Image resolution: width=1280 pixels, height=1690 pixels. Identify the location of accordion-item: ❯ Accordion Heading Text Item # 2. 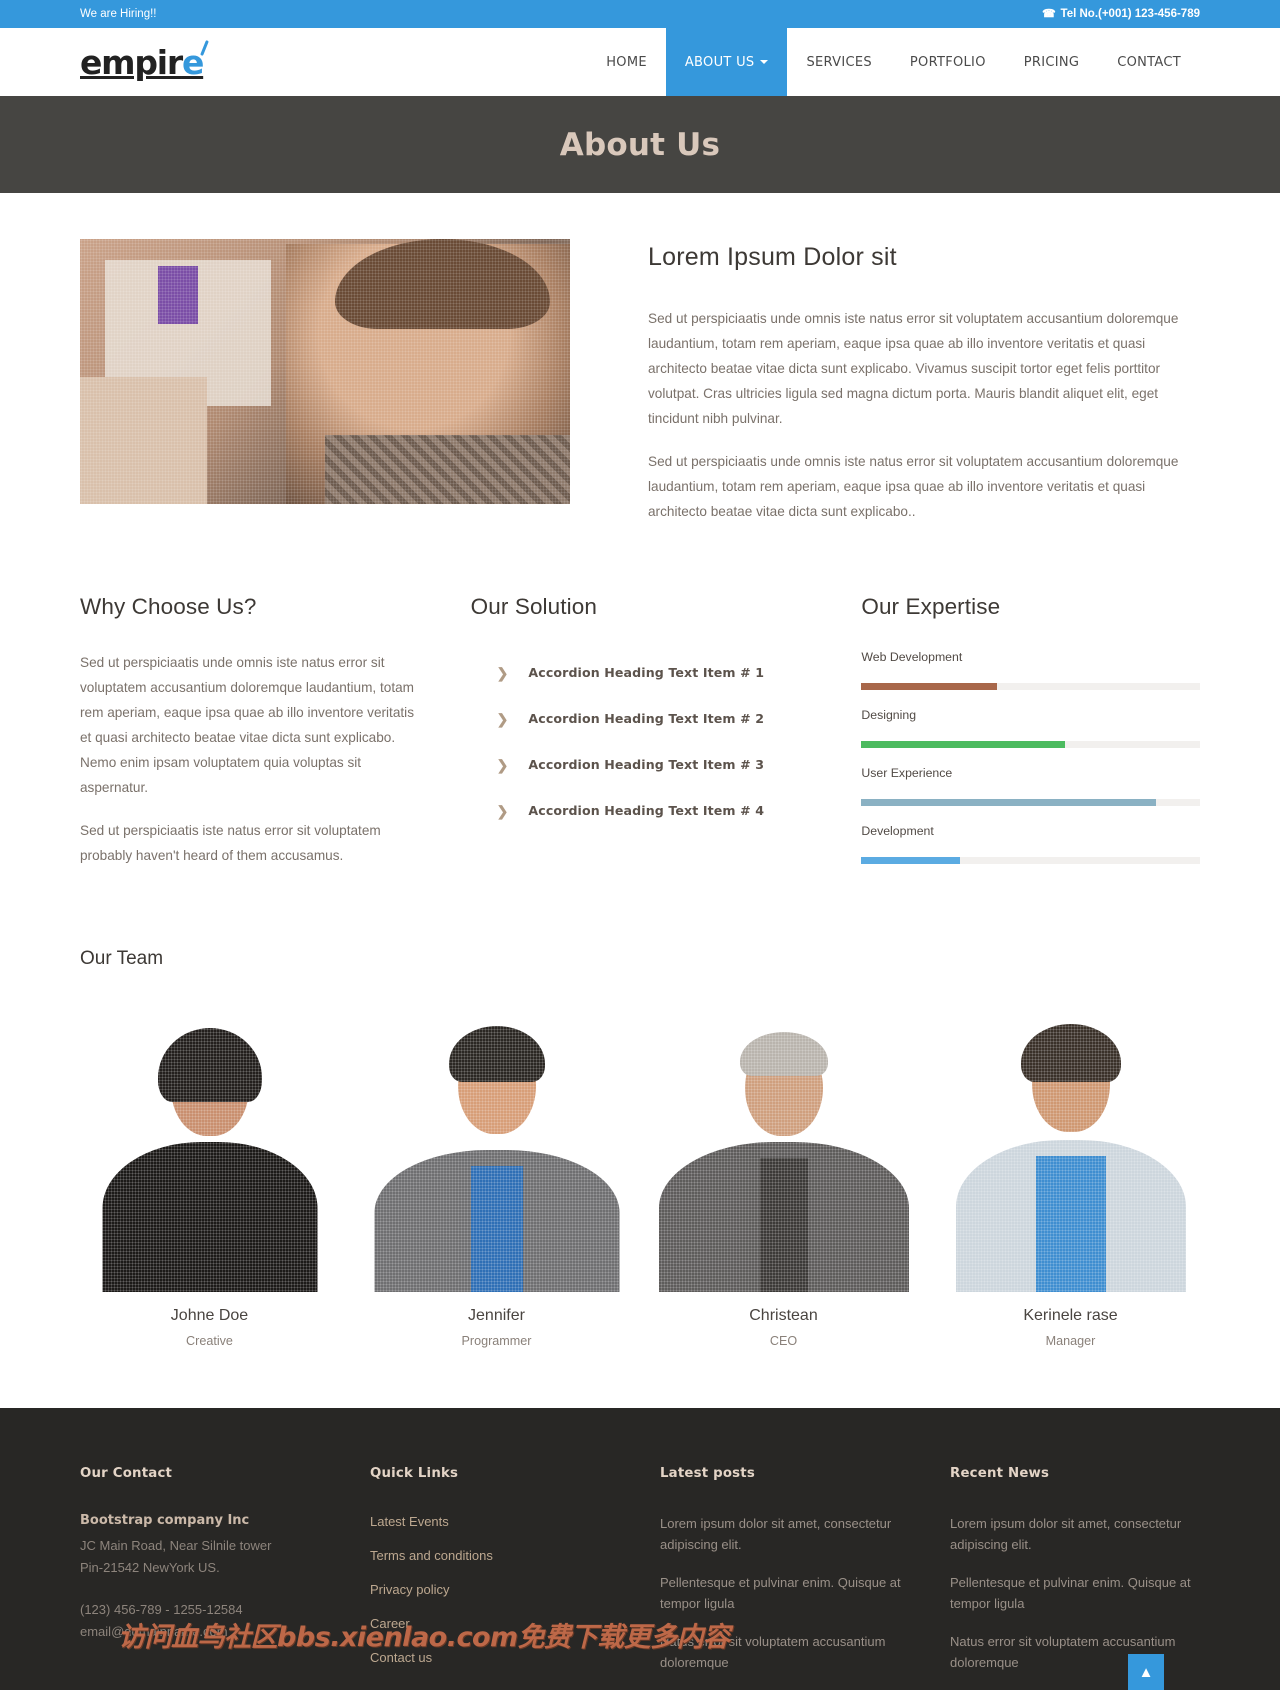
(640, 719).